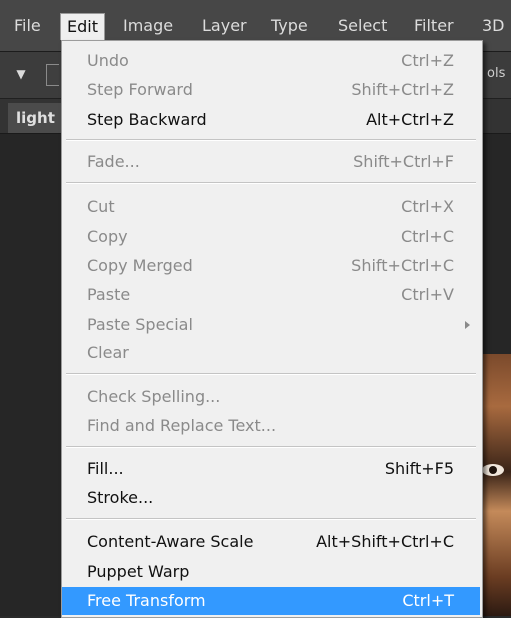 The height and width of the screenshot is (618, 511). I want to click on menu-item-shortcut: Ctrl+Z, so click(427, 60).